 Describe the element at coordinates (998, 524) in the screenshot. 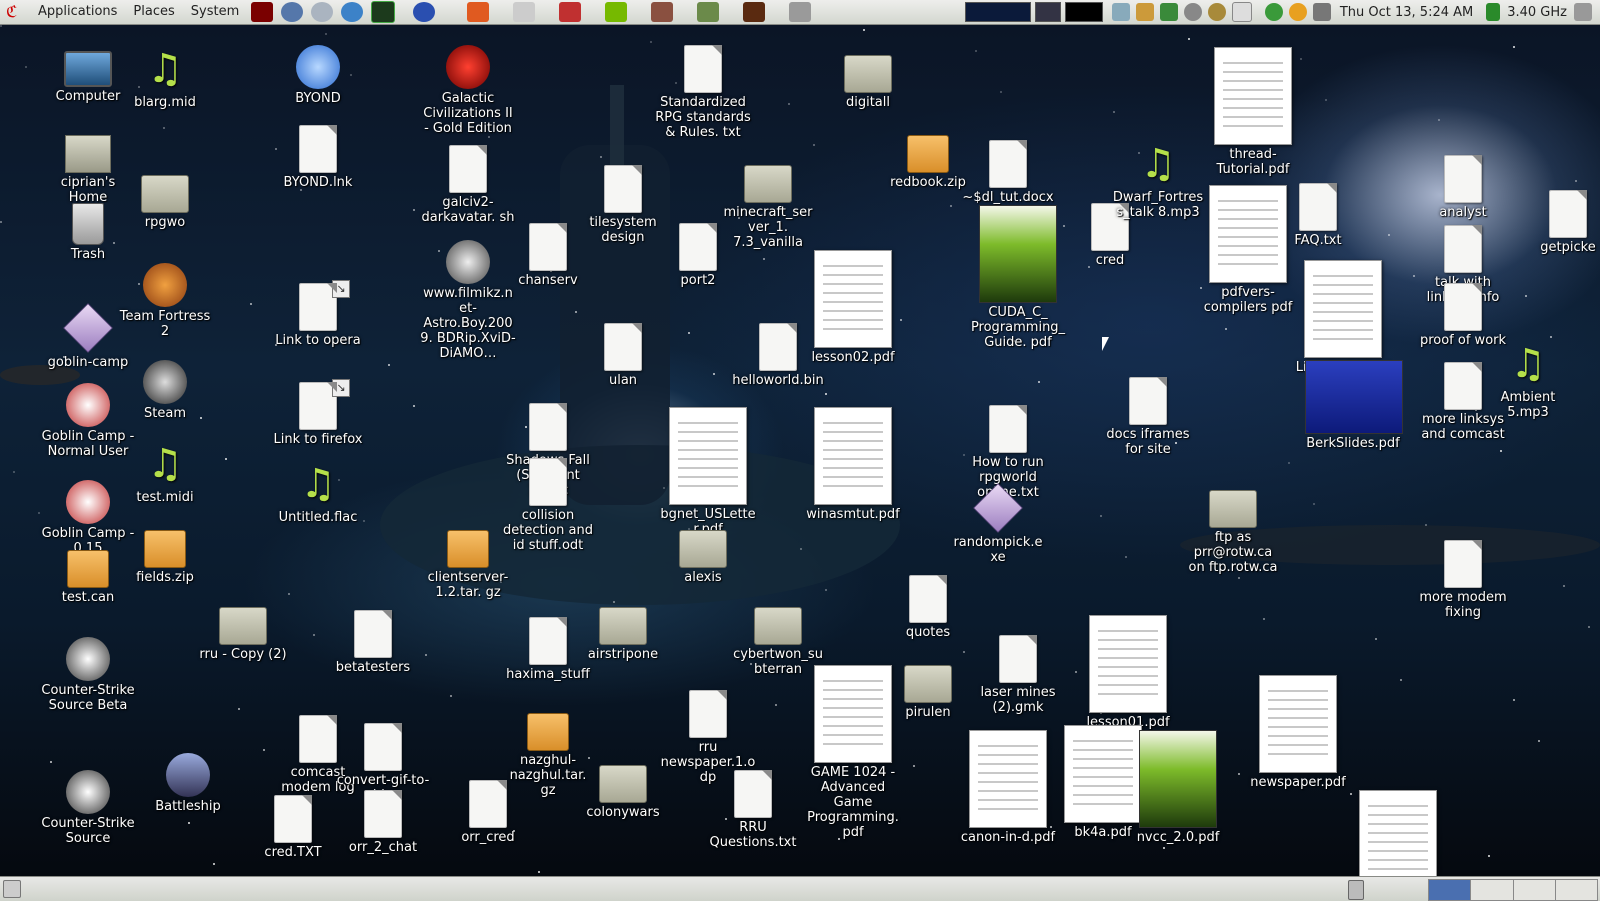

I see `desktop-icon: randompick.exe` at that location.